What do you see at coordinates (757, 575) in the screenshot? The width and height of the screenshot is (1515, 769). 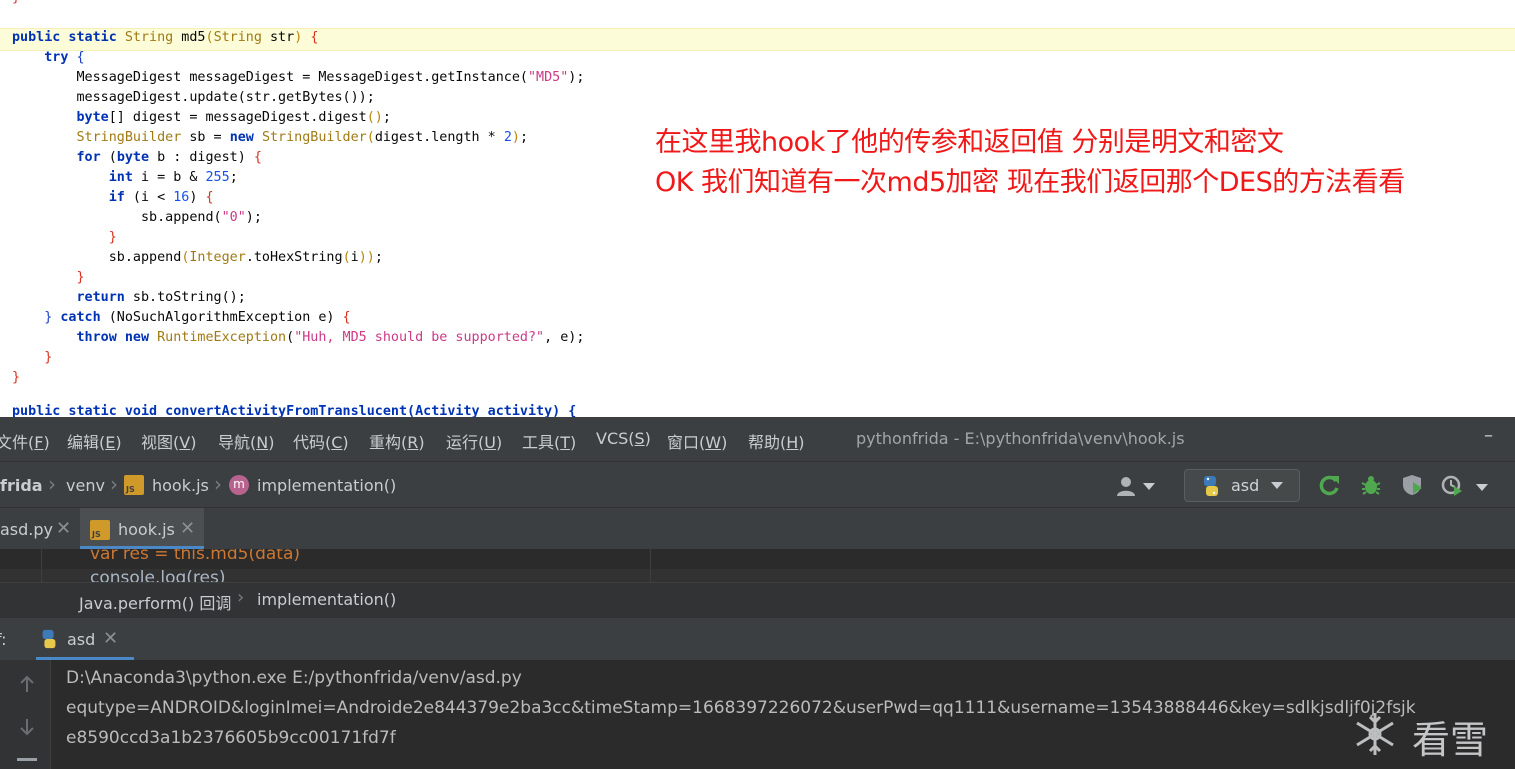 I see `current-line-highlight` at bounding box center [757, 575].